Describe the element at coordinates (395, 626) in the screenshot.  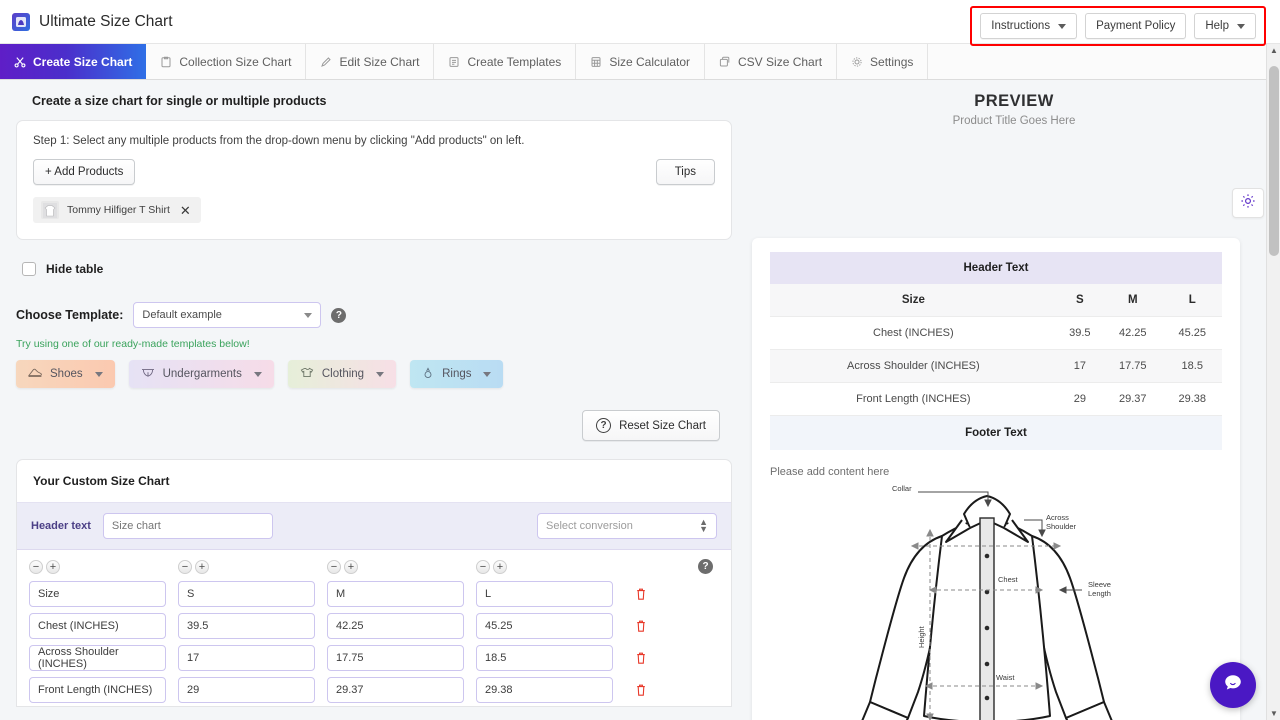
I see `cell-input: 42.25` at that location.